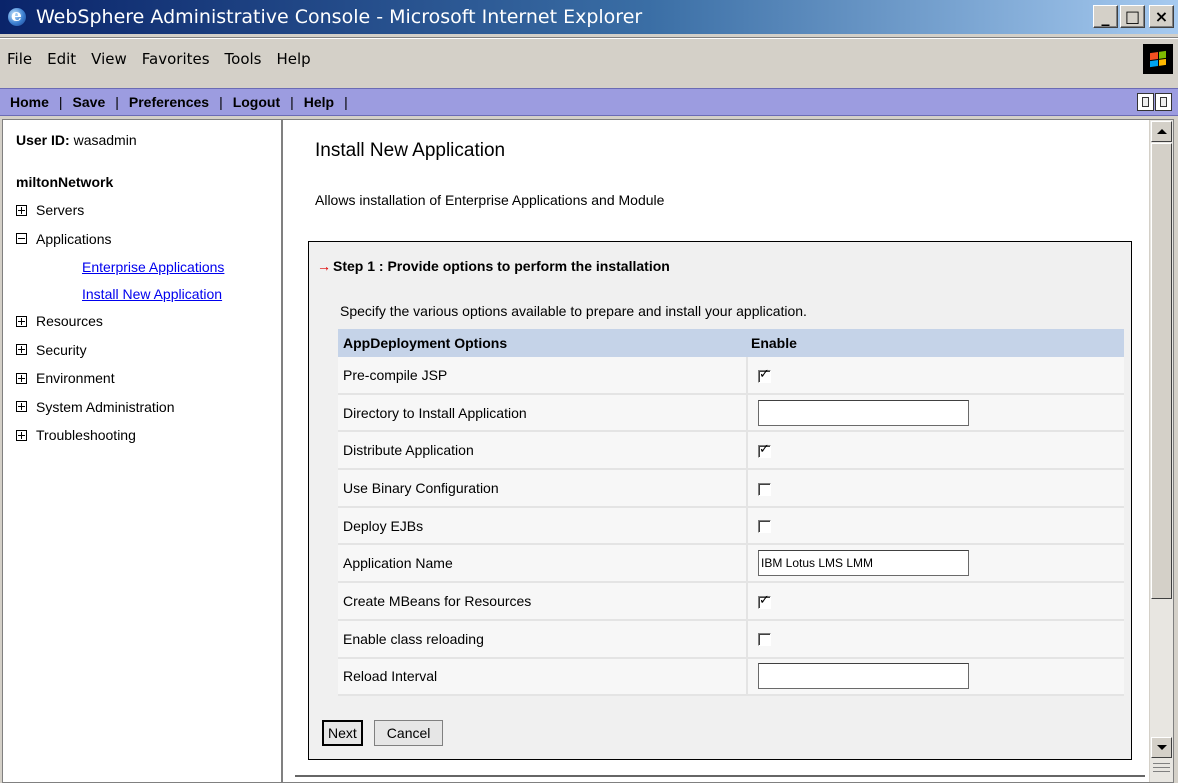 This screenshot has width=1178, height=783. I want to click on nav-preferences-link: Preferences, so click(169, 102).